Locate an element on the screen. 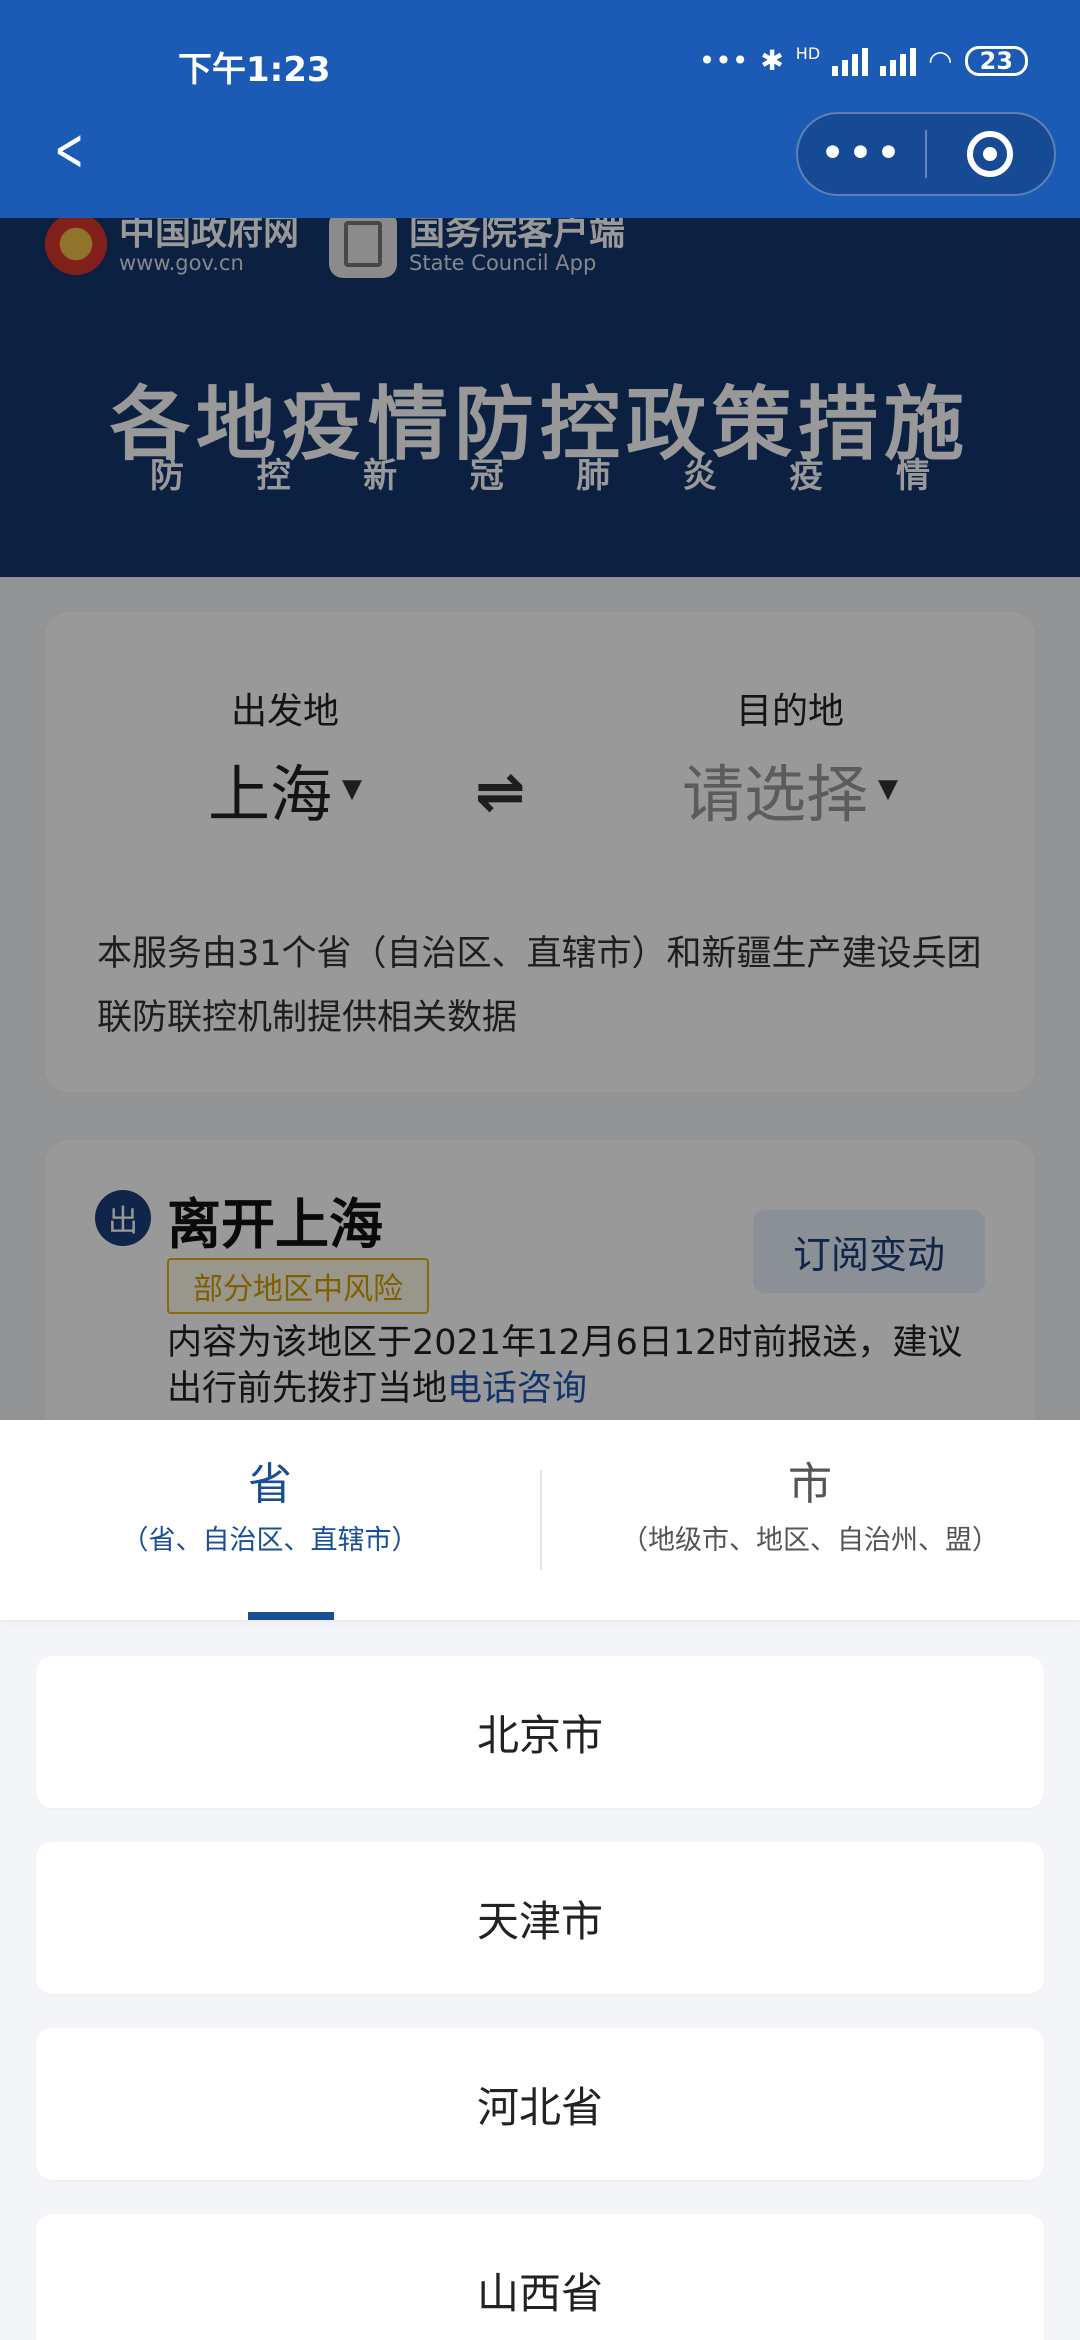 This screenshot has height=2340, width=1080. wifi-icon: ◠ is located at coordinates (940, 60).